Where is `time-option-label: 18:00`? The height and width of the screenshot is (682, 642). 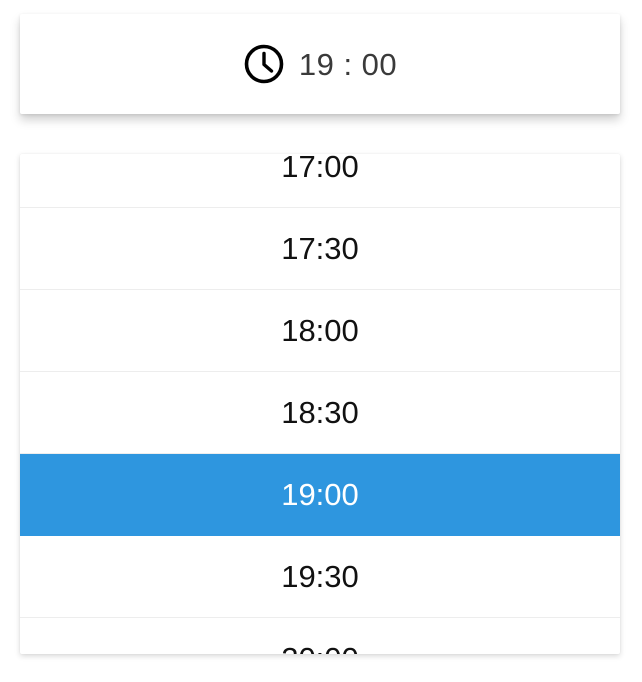
time-option-label: 18:00 is located at coordinates (320, 330).